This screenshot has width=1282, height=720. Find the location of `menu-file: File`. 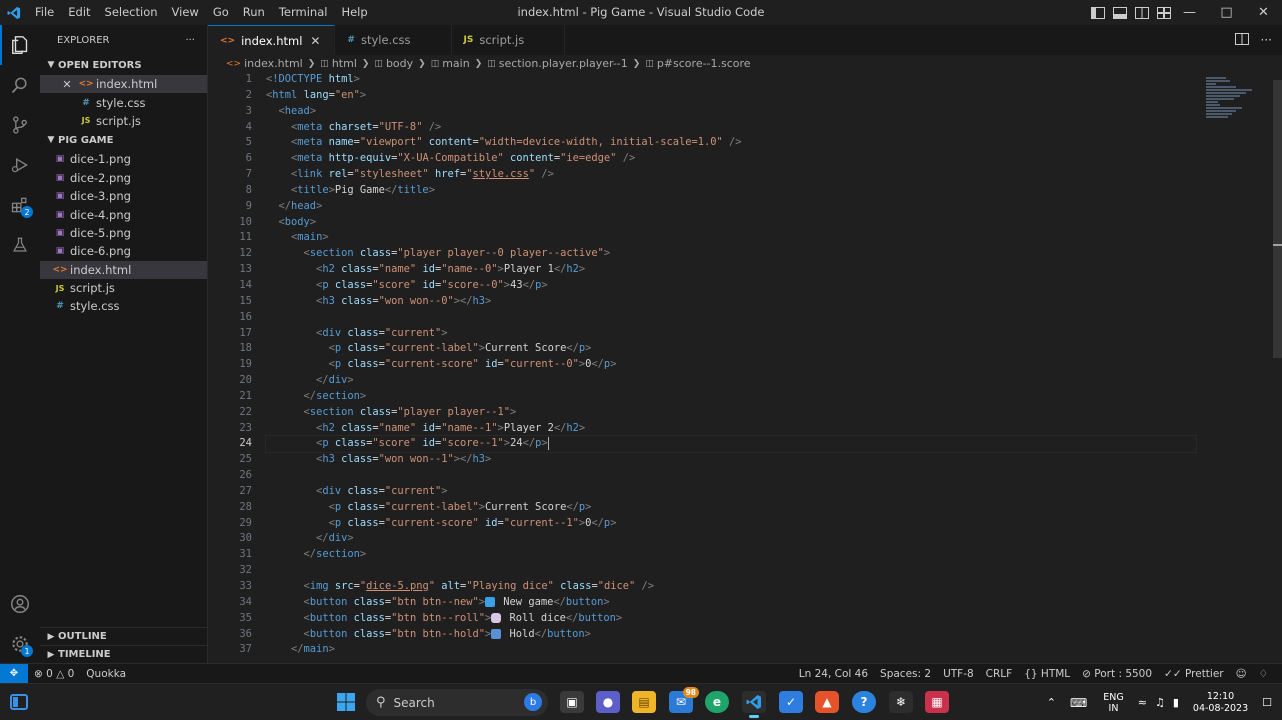

menu-file: File is located at coordinates (44, 12).